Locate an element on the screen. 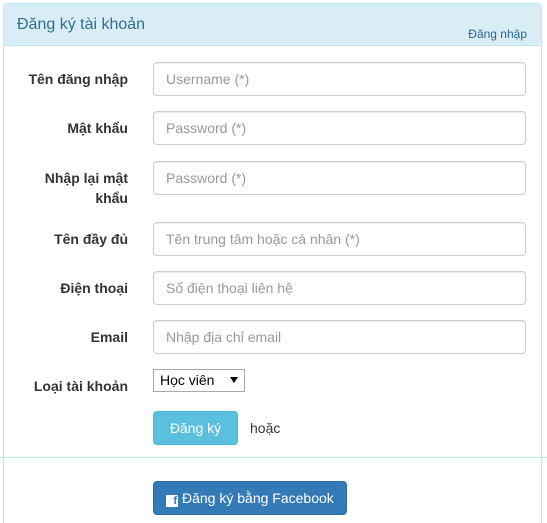  facebook-icon: f is located at coordinates (172, 501).